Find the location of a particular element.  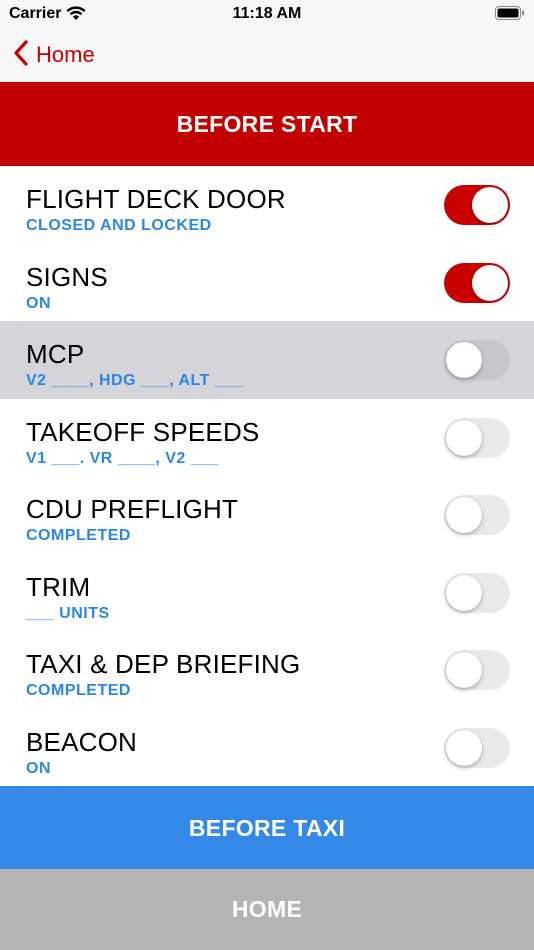

checklist-item-title: CDU PREFLIGHT is located at coordinates (132, 509).